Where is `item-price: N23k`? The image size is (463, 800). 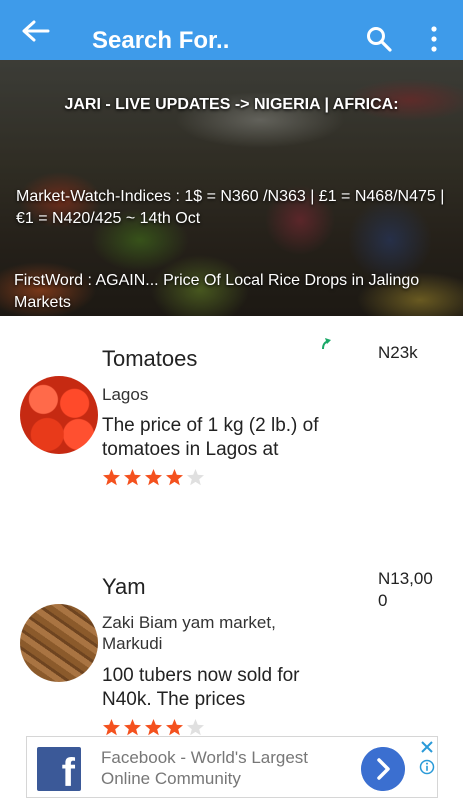 item-price: N23k is located at coordinates (398, 352).